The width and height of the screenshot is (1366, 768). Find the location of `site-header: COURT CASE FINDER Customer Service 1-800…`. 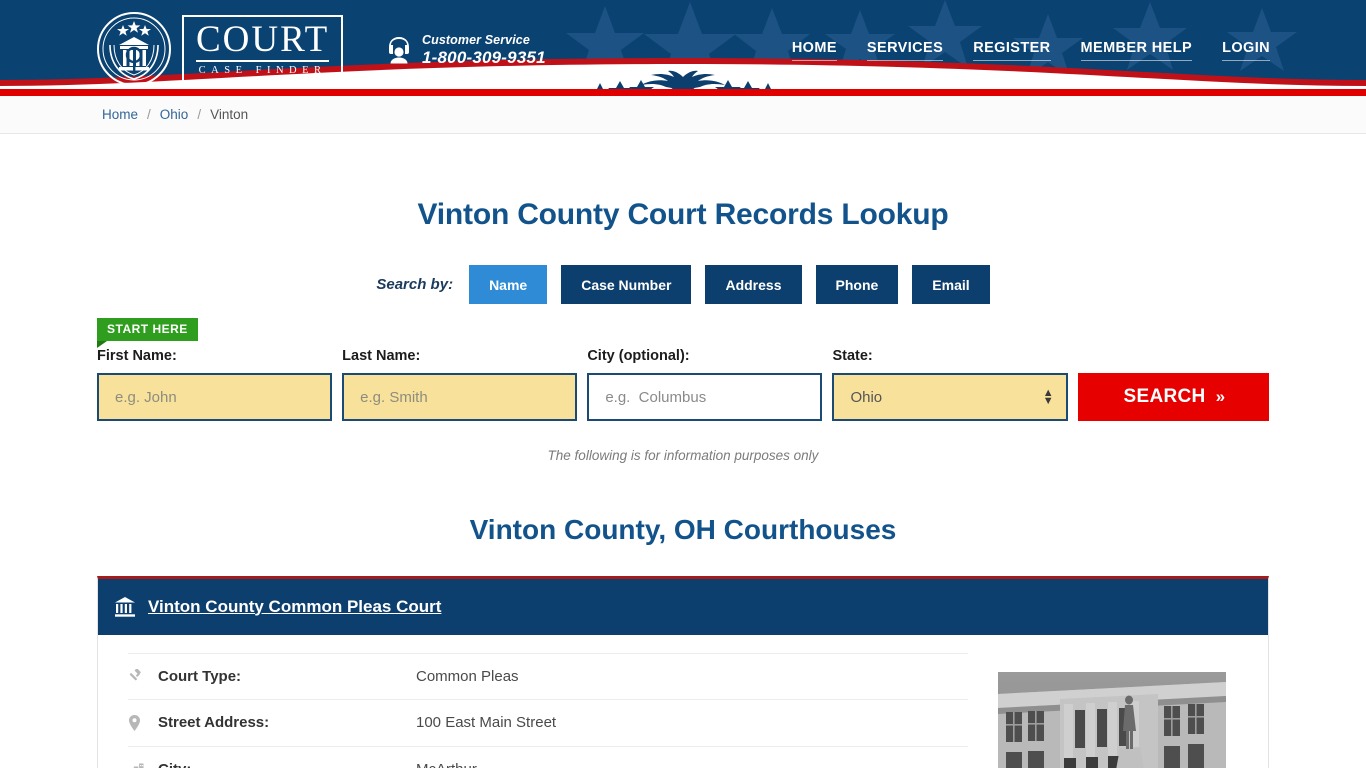

site-header: COURT CASE FINDER Customer Service 1-800… is located at coordinates (683, 48).